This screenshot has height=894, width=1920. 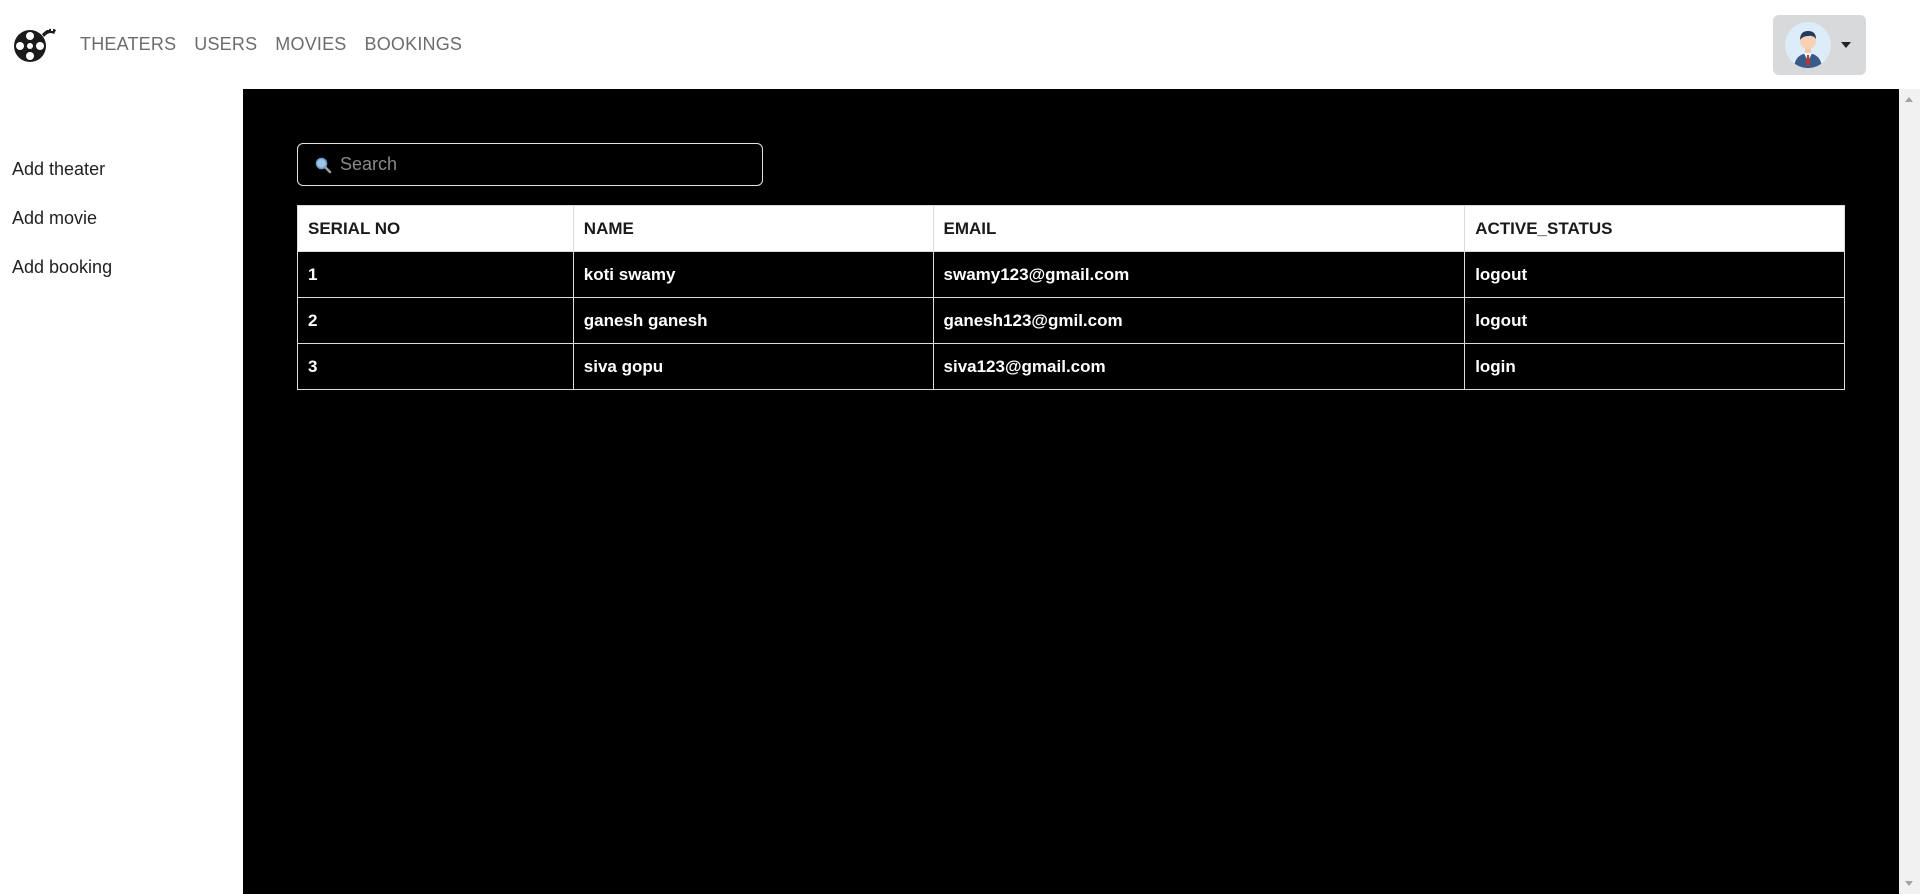 I want to click on search-box, so click(x=530, y=164).